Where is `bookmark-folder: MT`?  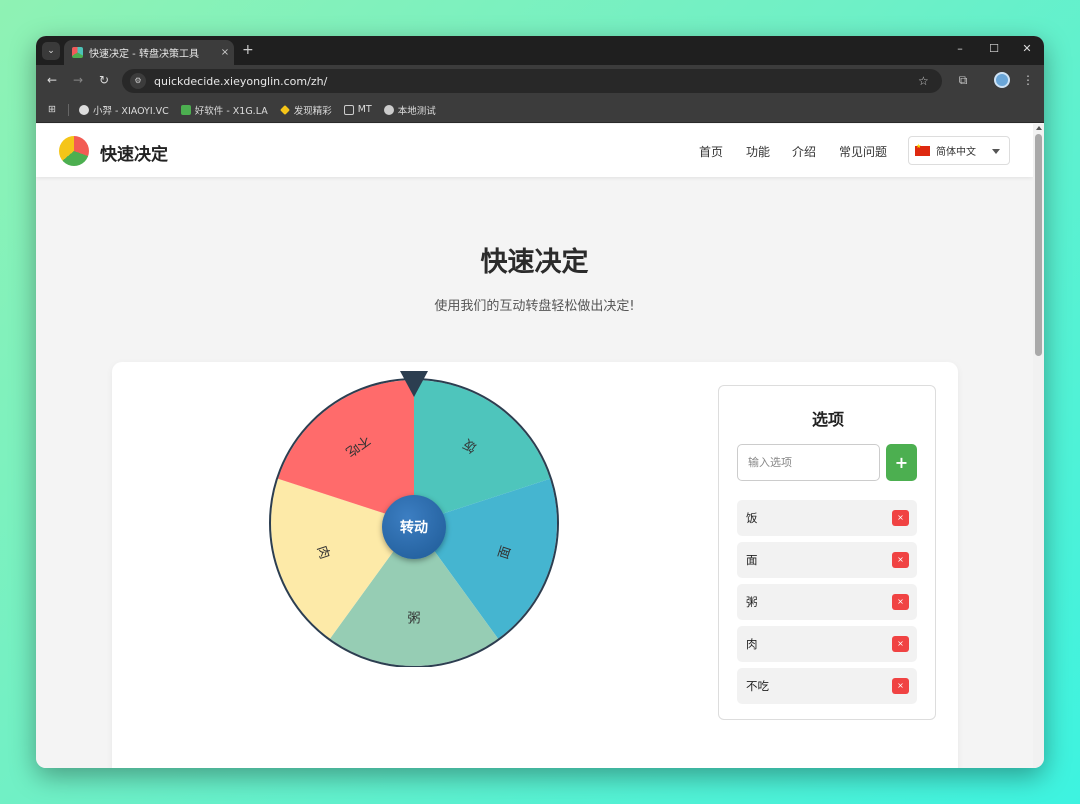
bookmark-folder: MT is located at coordinates (357, 109).